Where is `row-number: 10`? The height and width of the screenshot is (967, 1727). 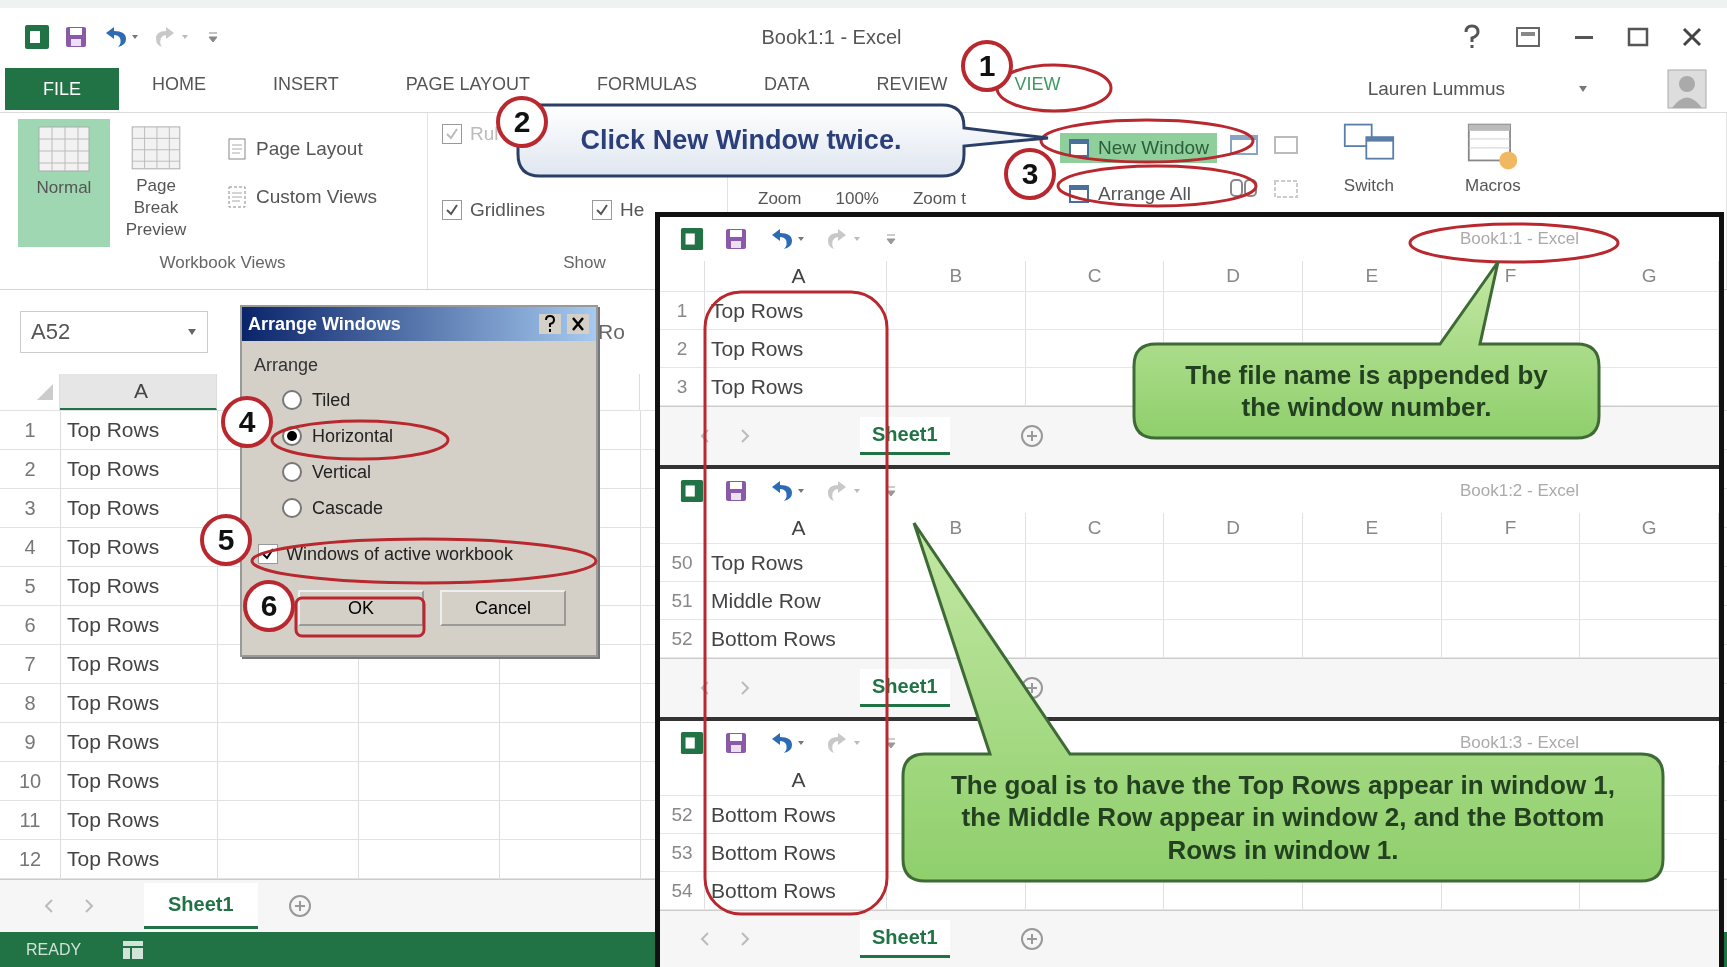
row-number: 10 is located at coordinates (30, 781).